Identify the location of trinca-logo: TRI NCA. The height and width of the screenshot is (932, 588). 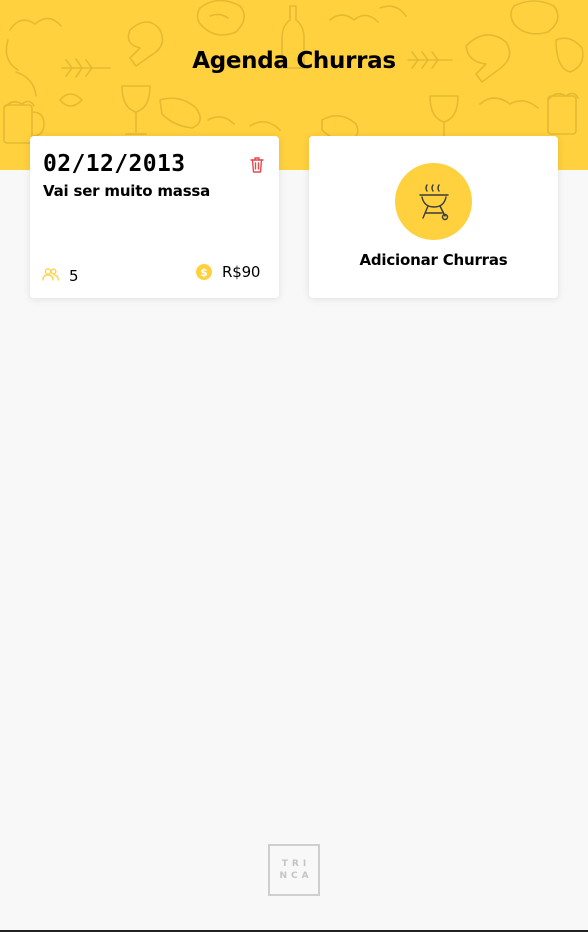
(294, 870).